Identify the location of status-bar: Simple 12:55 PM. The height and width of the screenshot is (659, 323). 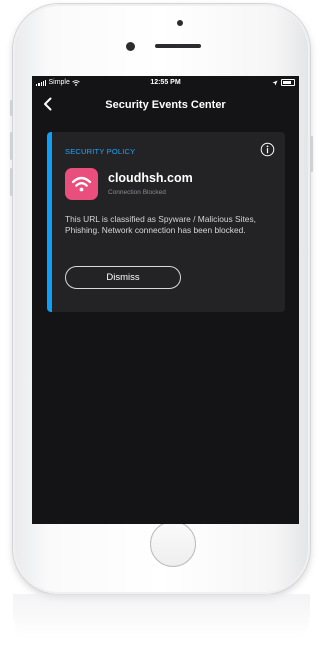
(165, 83).